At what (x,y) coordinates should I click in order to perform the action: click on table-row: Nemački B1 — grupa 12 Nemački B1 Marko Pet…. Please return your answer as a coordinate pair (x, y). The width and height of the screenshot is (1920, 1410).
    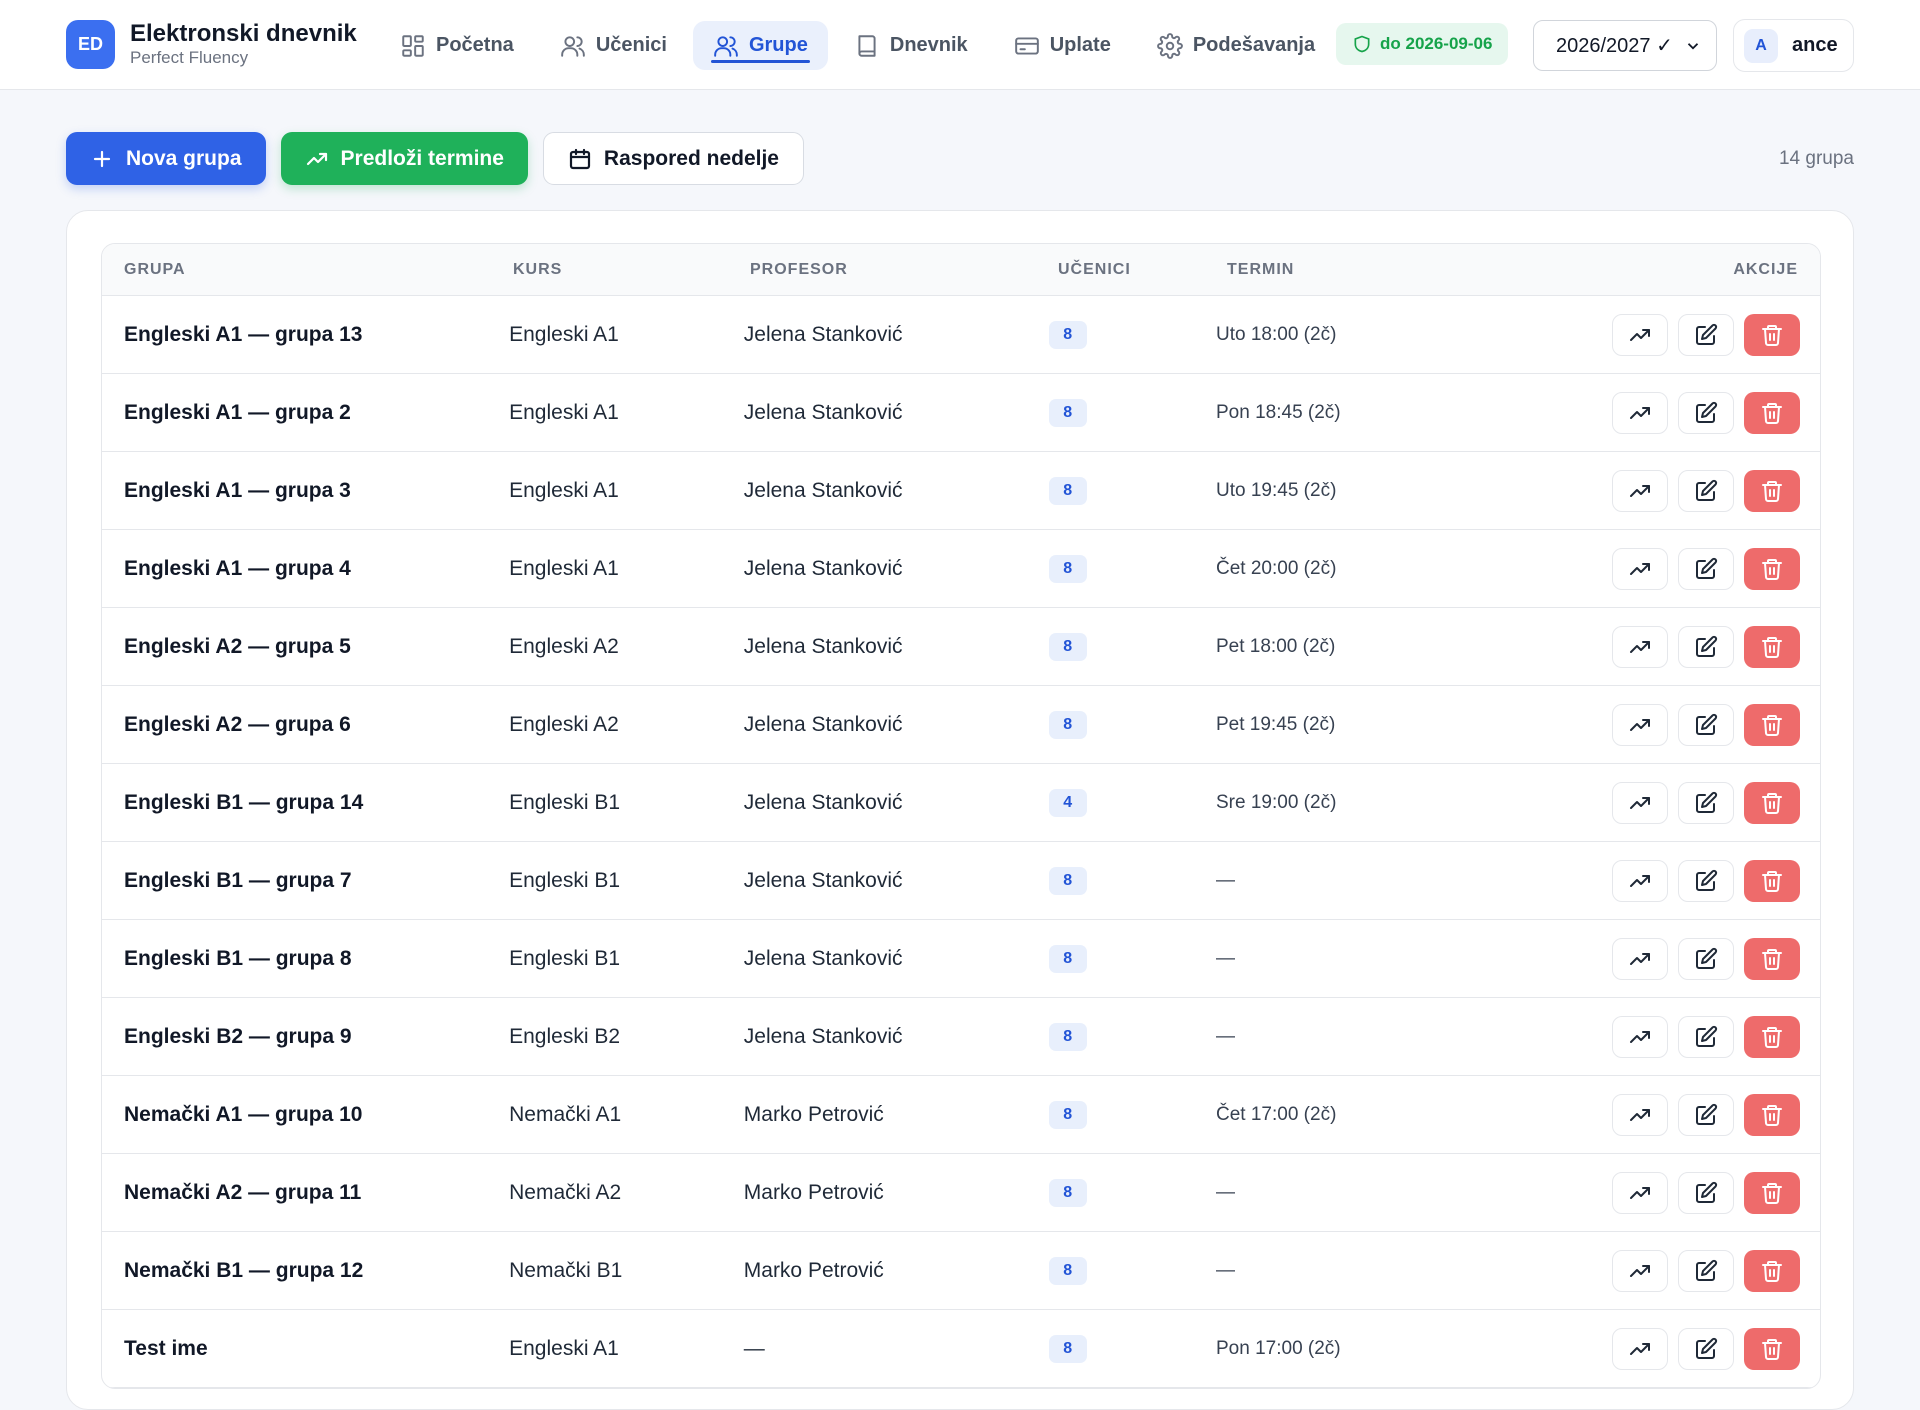
    Looking at the image, I should click on (961, 1271).